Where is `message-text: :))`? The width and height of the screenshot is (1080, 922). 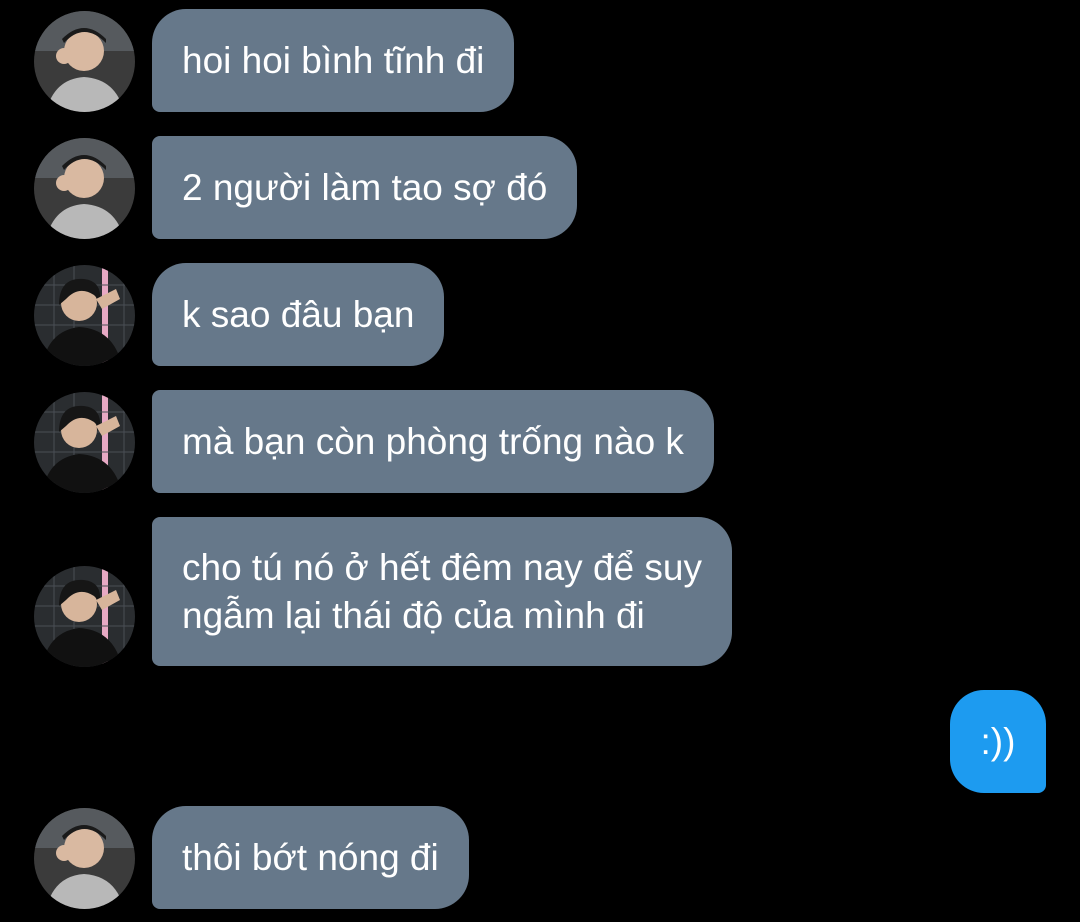 message-text: :)) is located at coordinates (998, 741).